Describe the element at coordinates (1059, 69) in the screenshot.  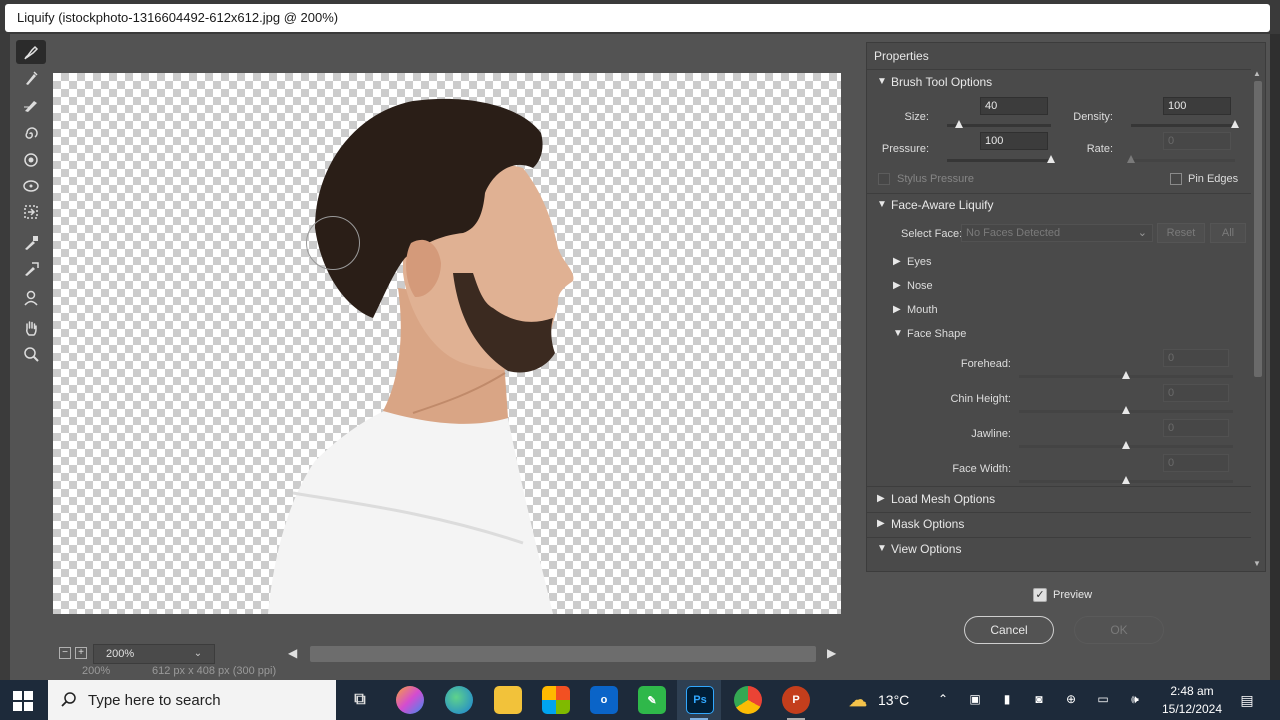
I see `divider` at that location.